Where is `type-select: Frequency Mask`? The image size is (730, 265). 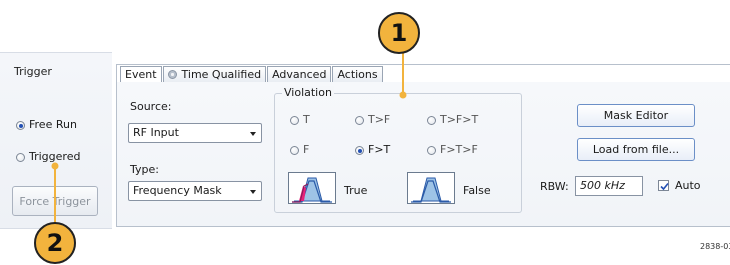 type-select: Frequency Mask is located at coordinates (195, 191).